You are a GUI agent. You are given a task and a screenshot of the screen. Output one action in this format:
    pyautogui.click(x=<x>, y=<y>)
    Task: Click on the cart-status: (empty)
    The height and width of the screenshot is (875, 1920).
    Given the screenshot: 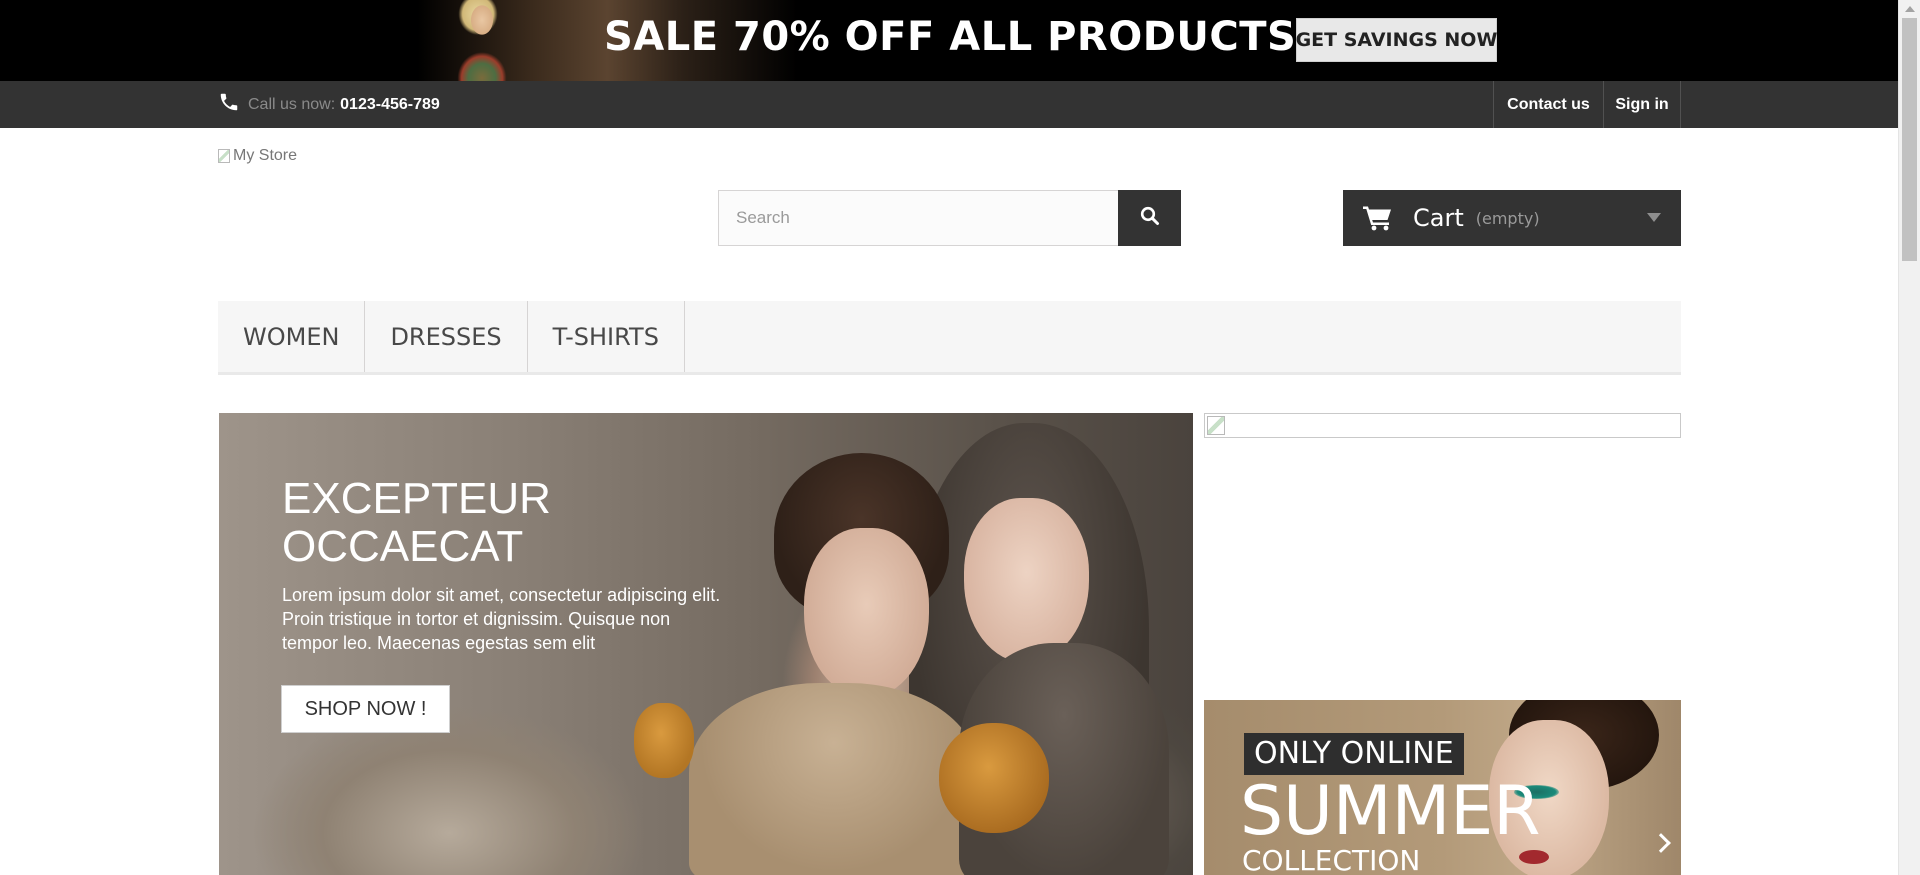 What is the action you would take?
    pyautogui.click(x=1507, y=218)
    